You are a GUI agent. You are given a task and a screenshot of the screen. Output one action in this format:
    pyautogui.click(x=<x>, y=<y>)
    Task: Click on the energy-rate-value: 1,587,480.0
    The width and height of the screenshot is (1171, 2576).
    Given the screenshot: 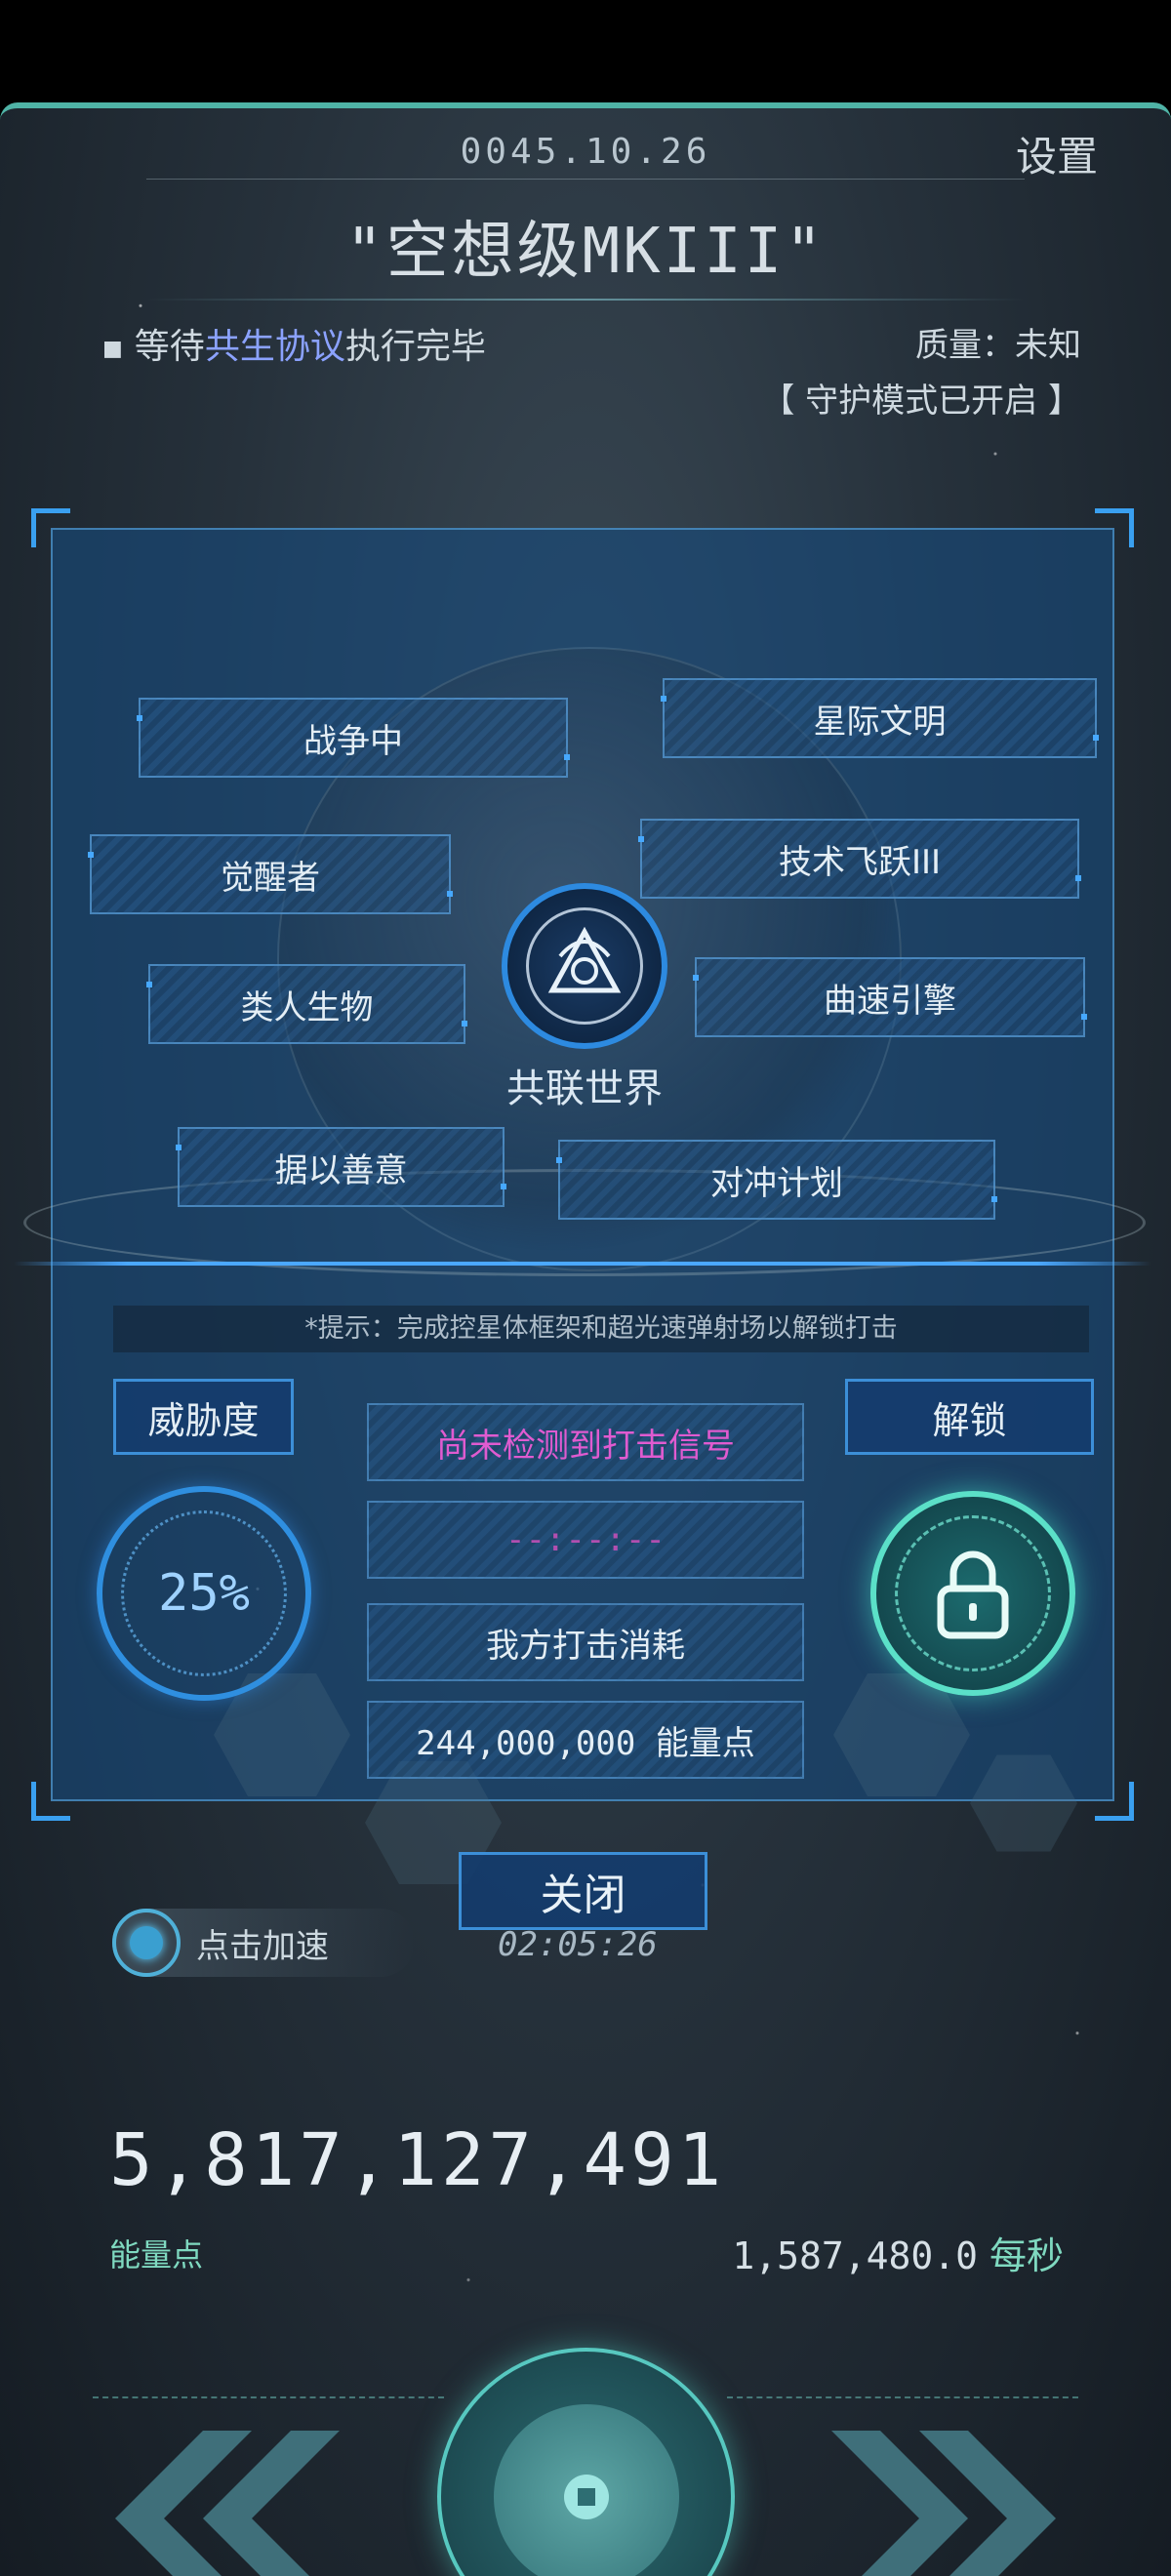 What is the action you would take?
    pyautogui.click(x=855, y=2255)
    